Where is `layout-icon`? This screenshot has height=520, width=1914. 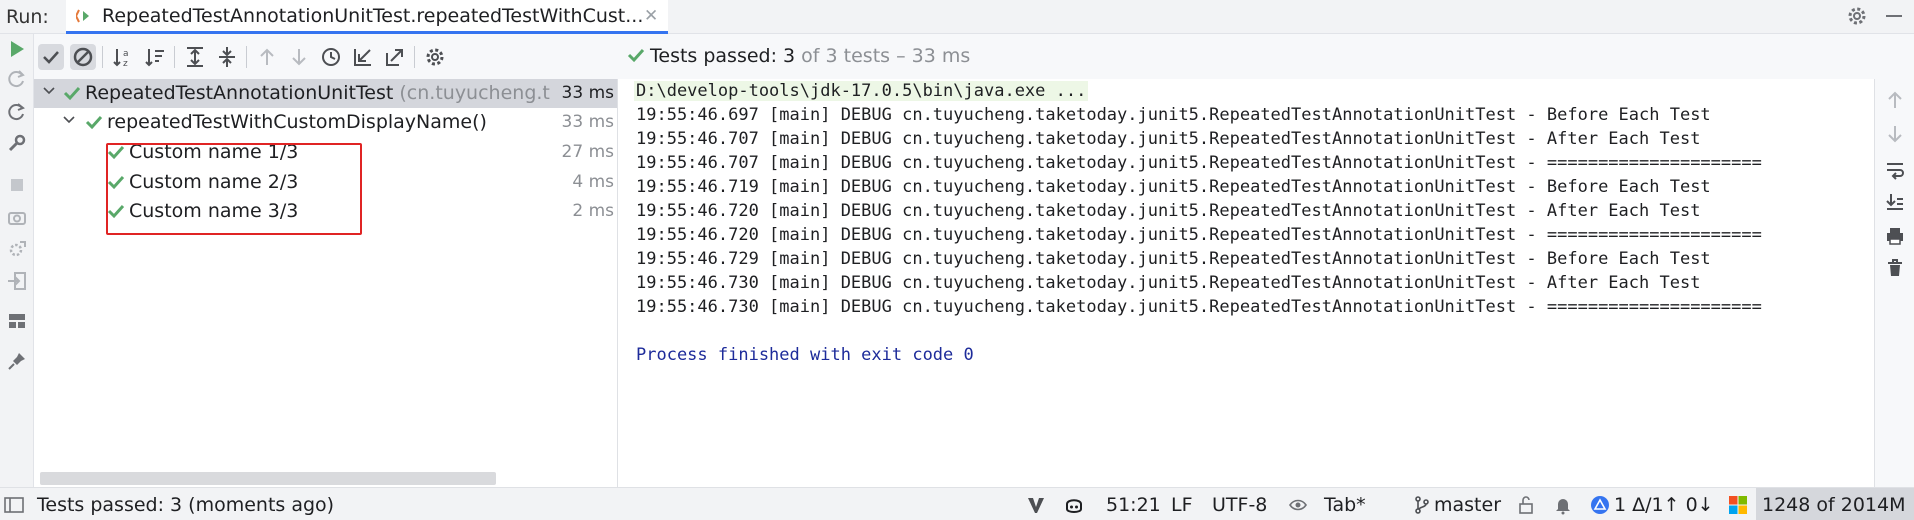 layout-icon is located at coordinates (17, 321).